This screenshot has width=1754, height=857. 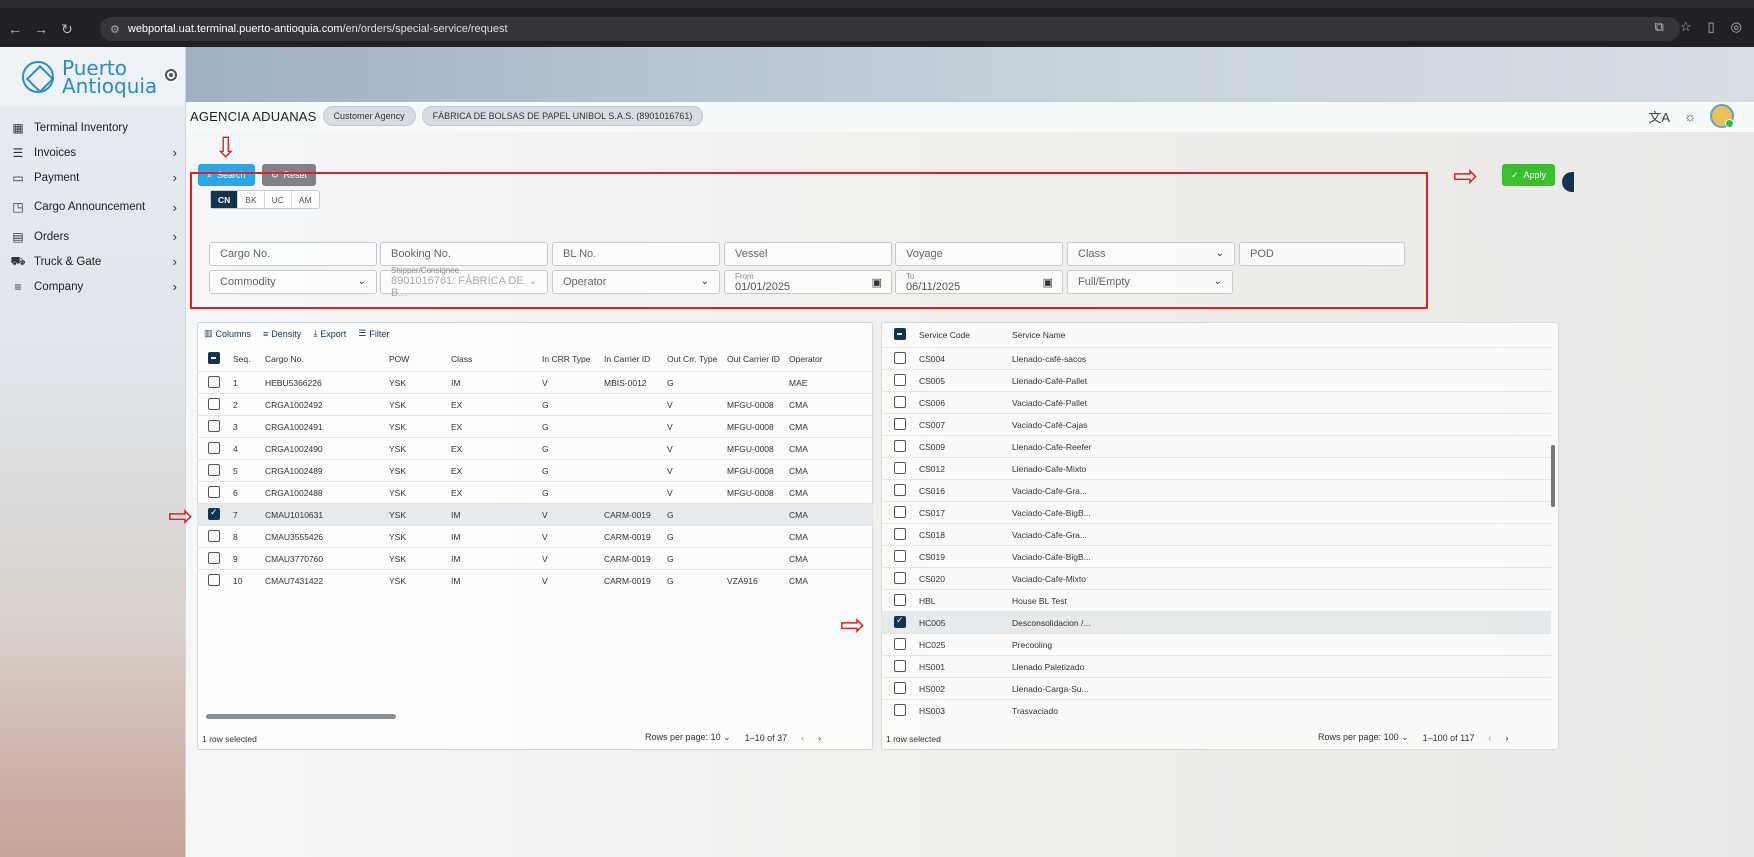 What do you see at coordinates (92, 236) in the screenshot?
I see `sidebar-item-orders: ▤ Orders ›` at bounding box center [92, 236].